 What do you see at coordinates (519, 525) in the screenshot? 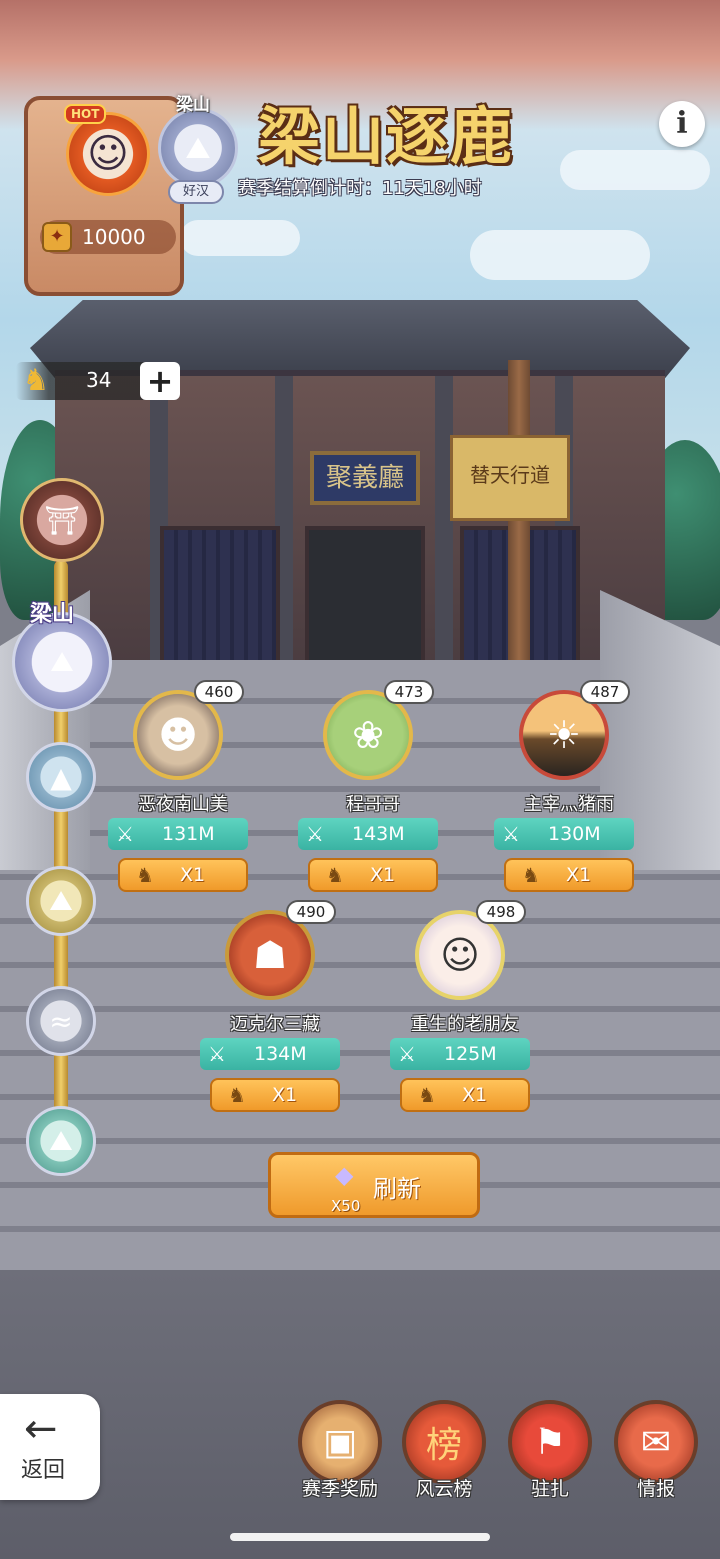
I see `banner-pole` at bounding box center [519, 525].